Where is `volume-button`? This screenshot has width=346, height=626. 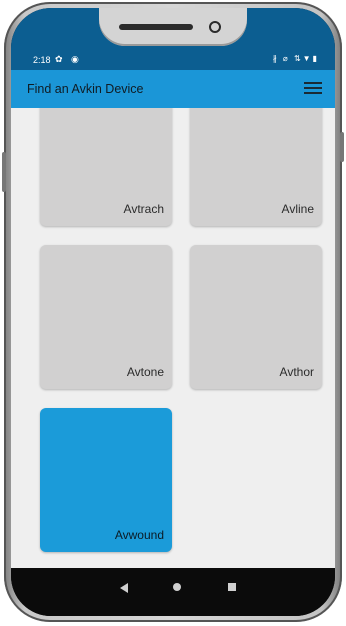
volume-button is located at coordinates (4, 172).